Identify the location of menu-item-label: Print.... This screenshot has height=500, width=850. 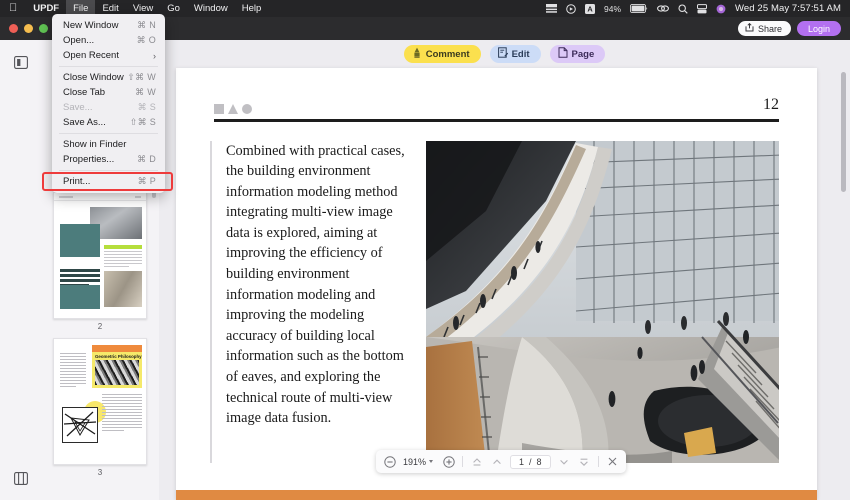
(77, 181).